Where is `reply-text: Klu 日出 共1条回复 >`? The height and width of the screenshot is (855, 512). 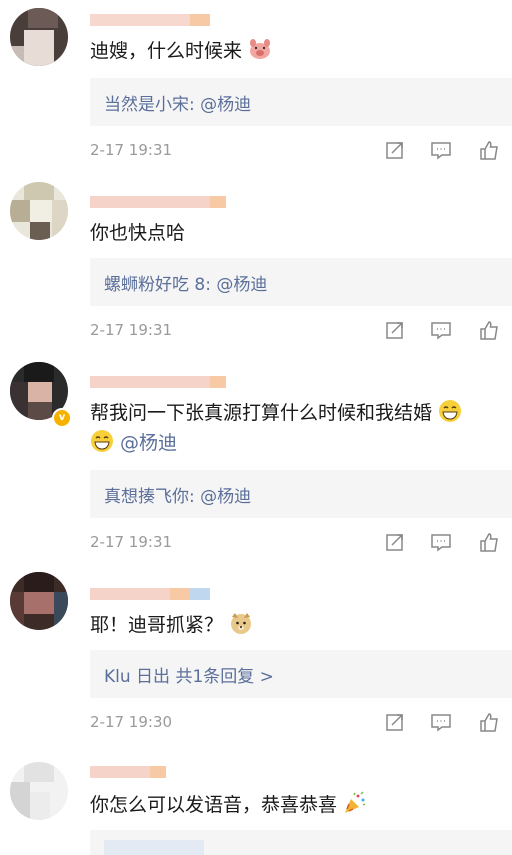 reply-text: Klu 日出 共1条回复 > is located at coordinates (189, 674).